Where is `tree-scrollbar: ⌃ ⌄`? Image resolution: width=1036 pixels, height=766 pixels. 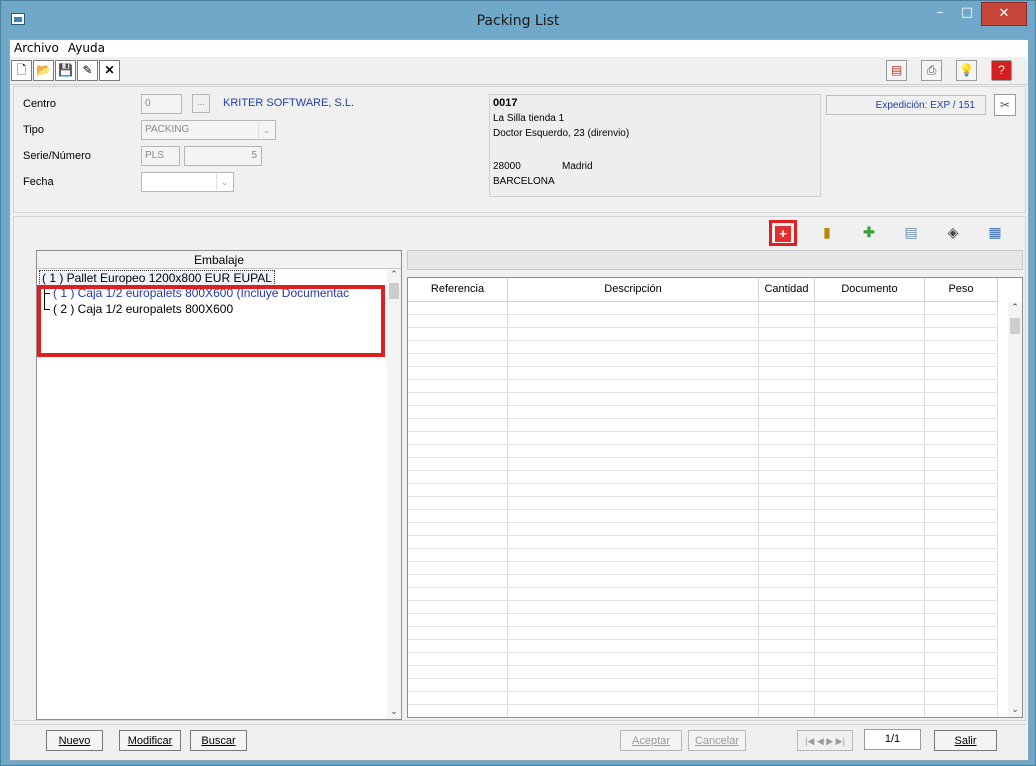 tree-scrollbar: ⌃ ⌄ is located at coordinates (394, 494).